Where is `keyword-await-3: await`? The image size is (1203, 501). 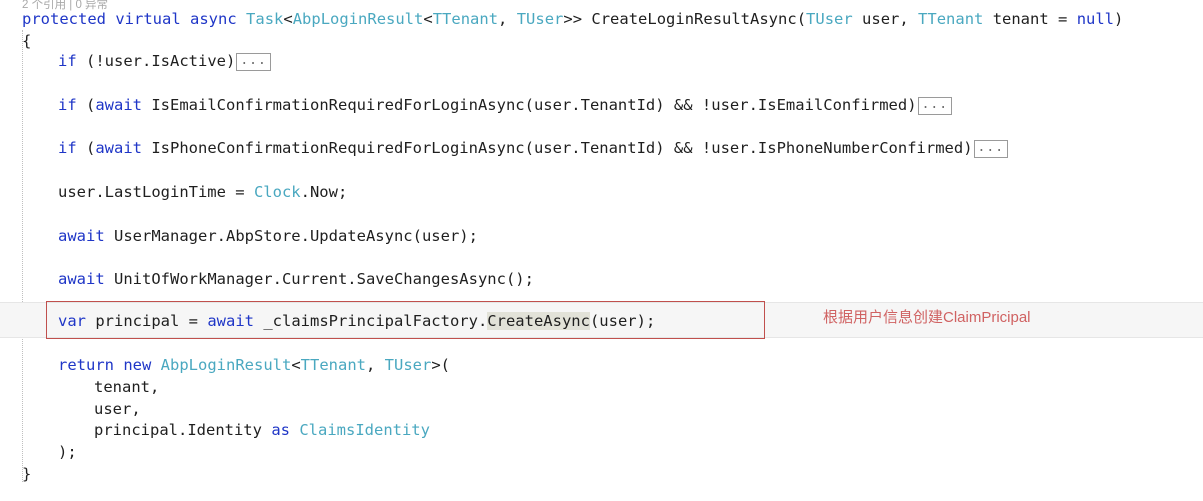 keyword-await-3: await is located at coordinates (81, 236).